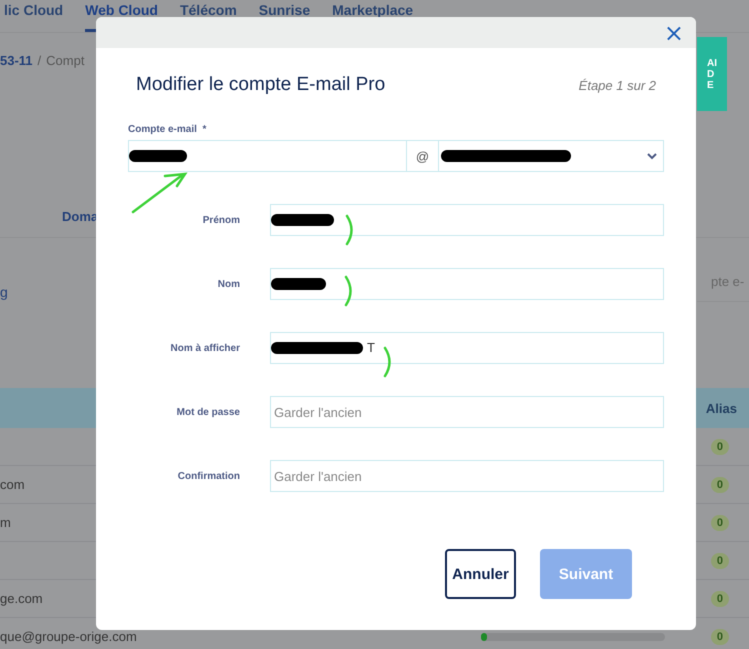  Describe the element at coordinates (205, 348) in the screenshot. I see `field-label: Nom à afficher` at that location.